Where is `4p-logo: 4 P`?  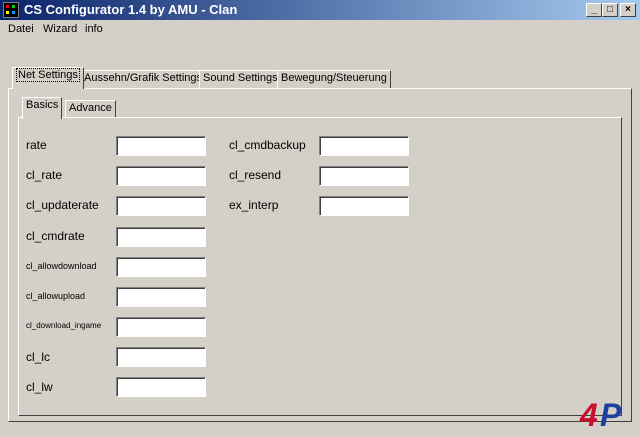
4p-logo: 4 P is located at coordinates (600, 414).